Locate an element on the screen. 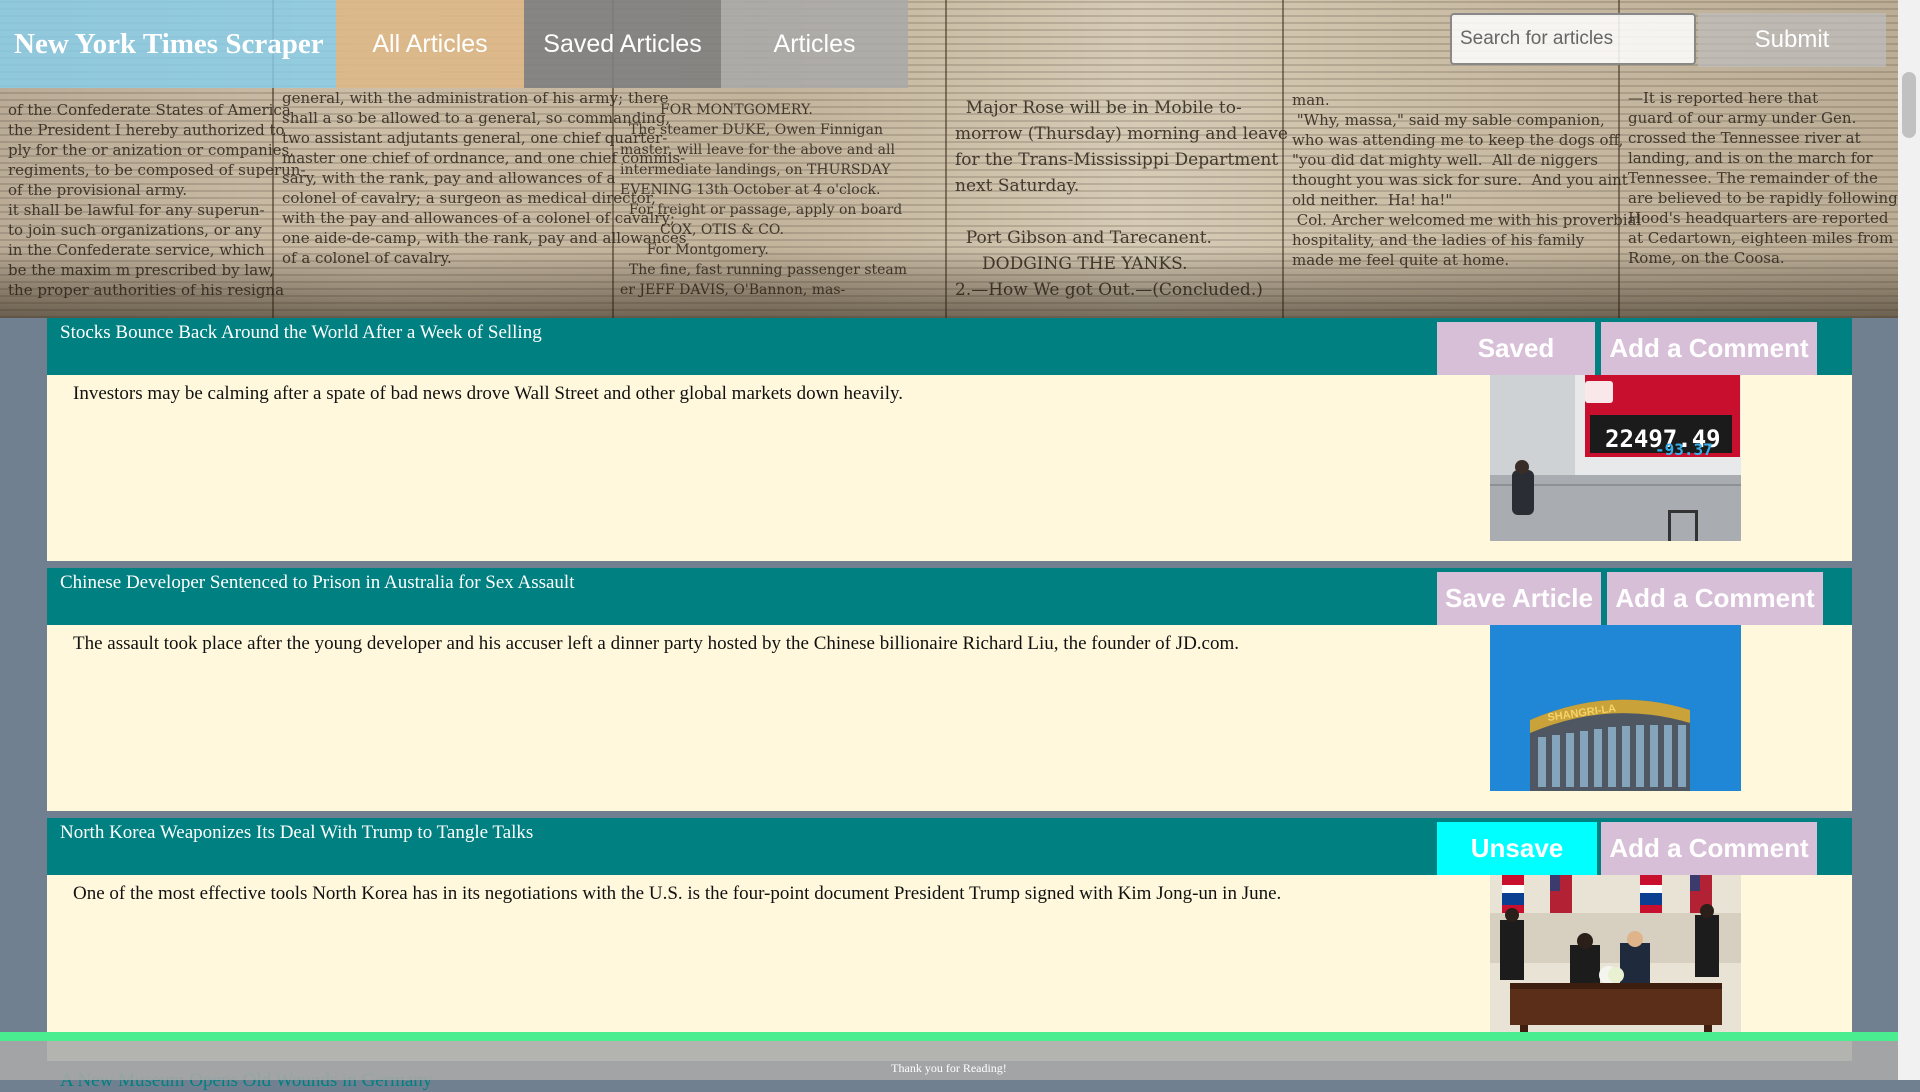 The height and width of the screenshot is (1092, 1920). vertical-scrollbar is located at coordinates (1909, 540).